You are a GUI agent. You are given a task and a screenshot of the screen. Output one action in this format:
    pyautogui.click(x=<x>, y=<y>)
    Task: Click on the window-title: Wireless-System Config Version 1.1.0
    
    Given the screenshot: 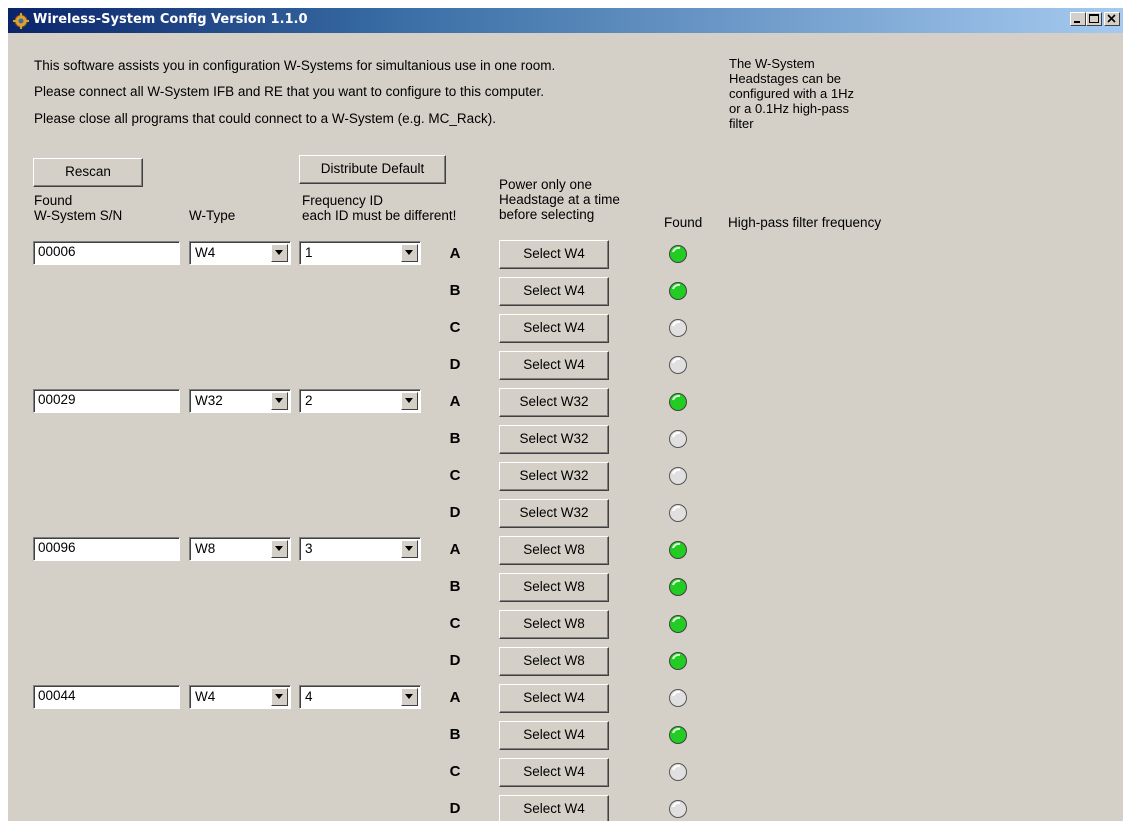 What is the action you would take?
    pyautogui.click(x=170, y=19)
    